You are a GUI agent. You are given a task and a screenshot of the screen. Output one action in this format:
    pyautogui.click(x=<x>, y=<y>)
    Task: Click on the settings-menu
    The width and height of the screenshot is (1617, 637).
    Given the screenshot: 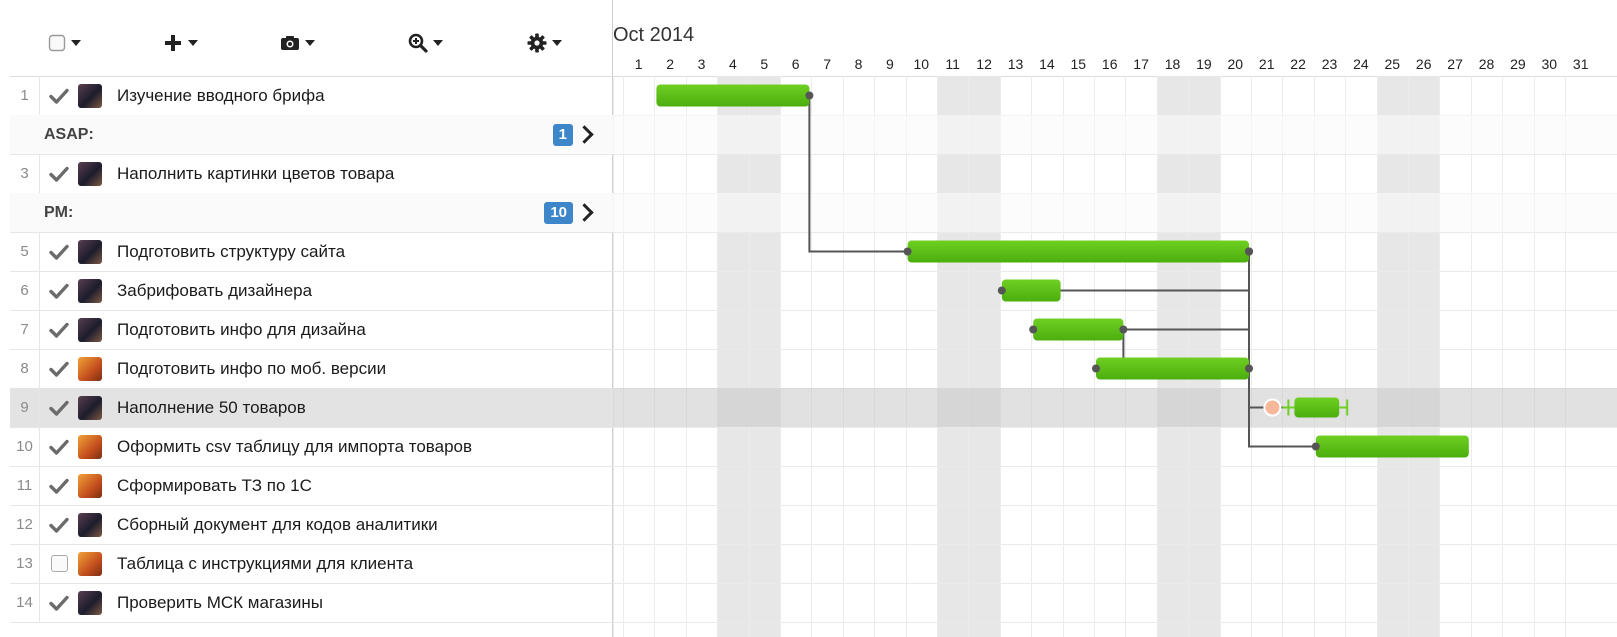 What is the action you would take?
    pyautogui.click(x=544, y=43)
    